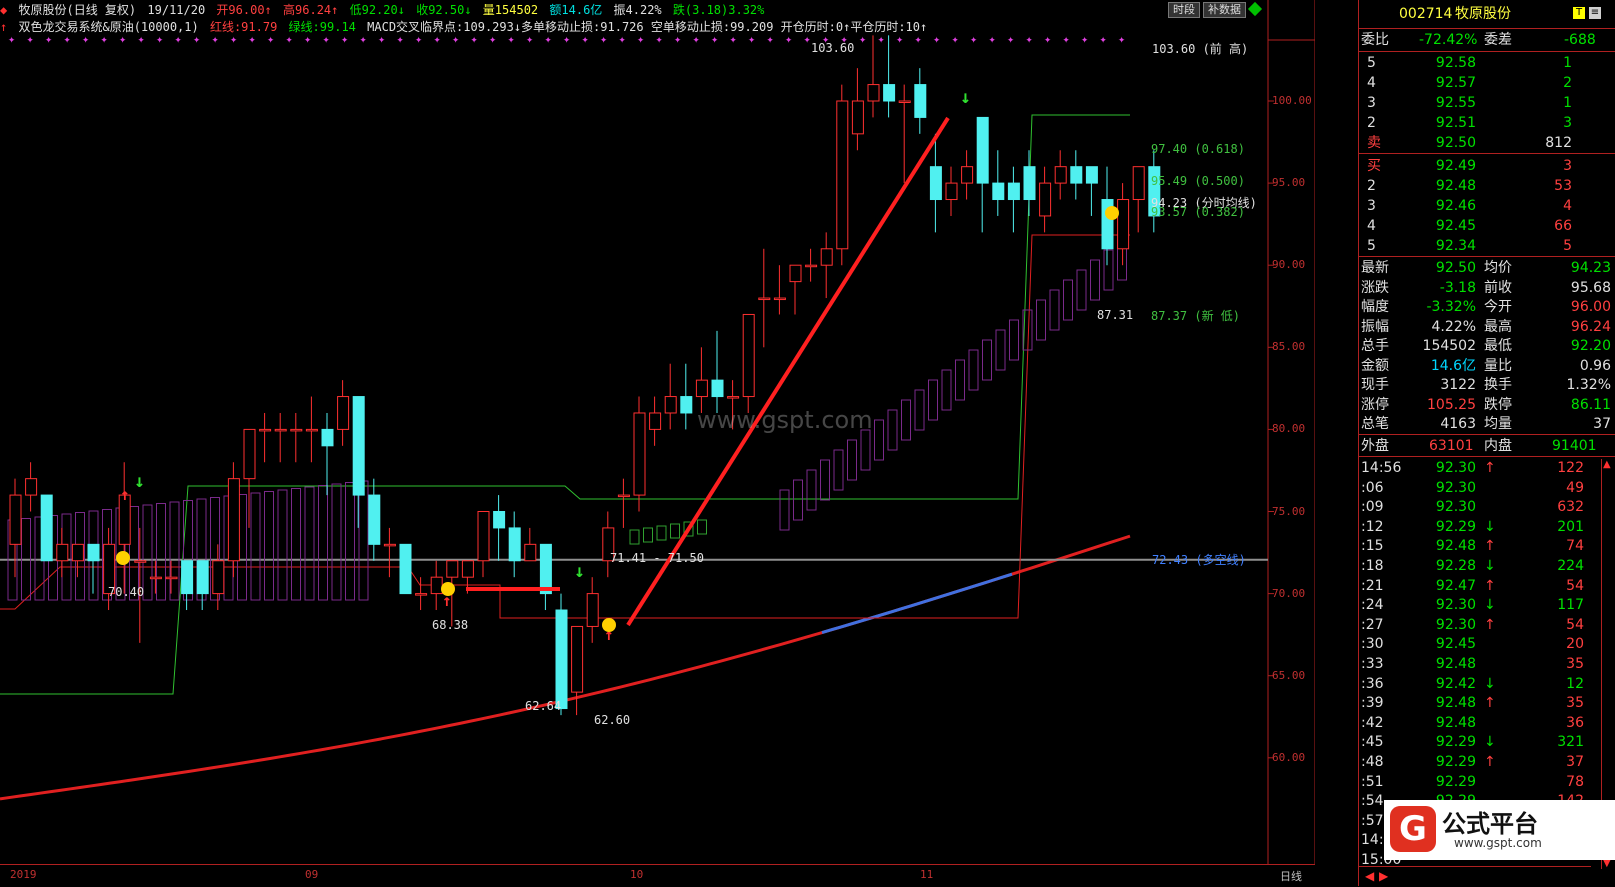  I want to click on bid-volume: 3, so click(1567, 166).